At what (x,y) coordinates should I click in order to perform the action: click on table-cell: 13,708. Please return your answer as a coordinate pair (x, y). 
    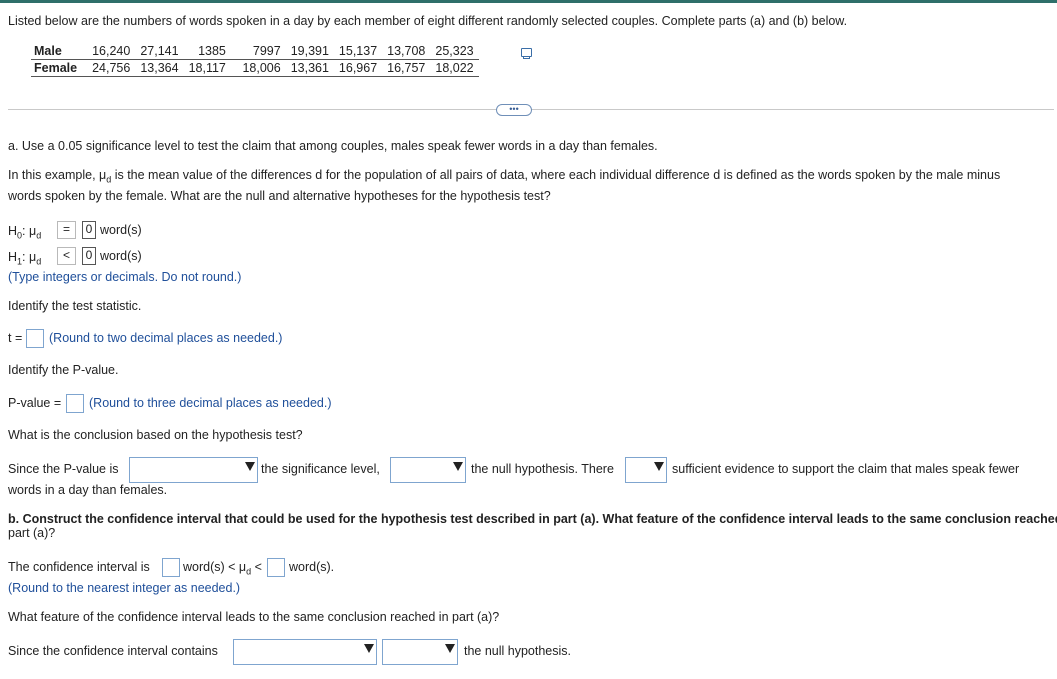
    Looking at the image, I should click on (406, 51).